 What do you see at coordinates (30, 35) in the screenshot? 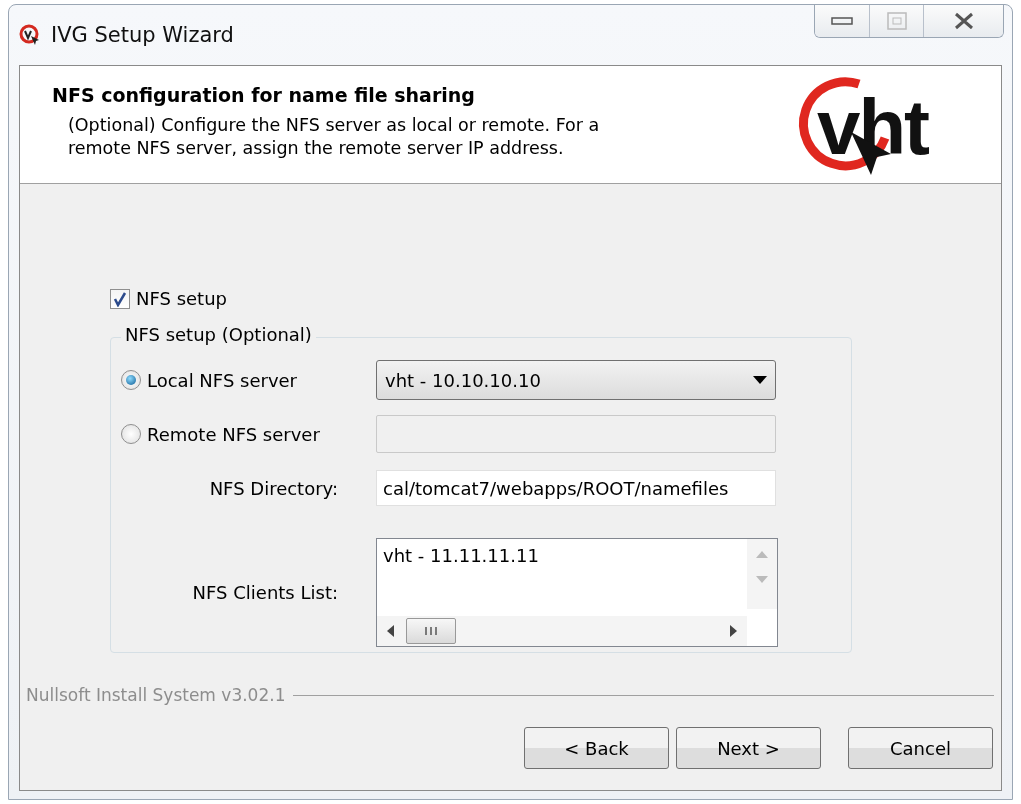
I see `app-icon` at bounding box center [30, 35].